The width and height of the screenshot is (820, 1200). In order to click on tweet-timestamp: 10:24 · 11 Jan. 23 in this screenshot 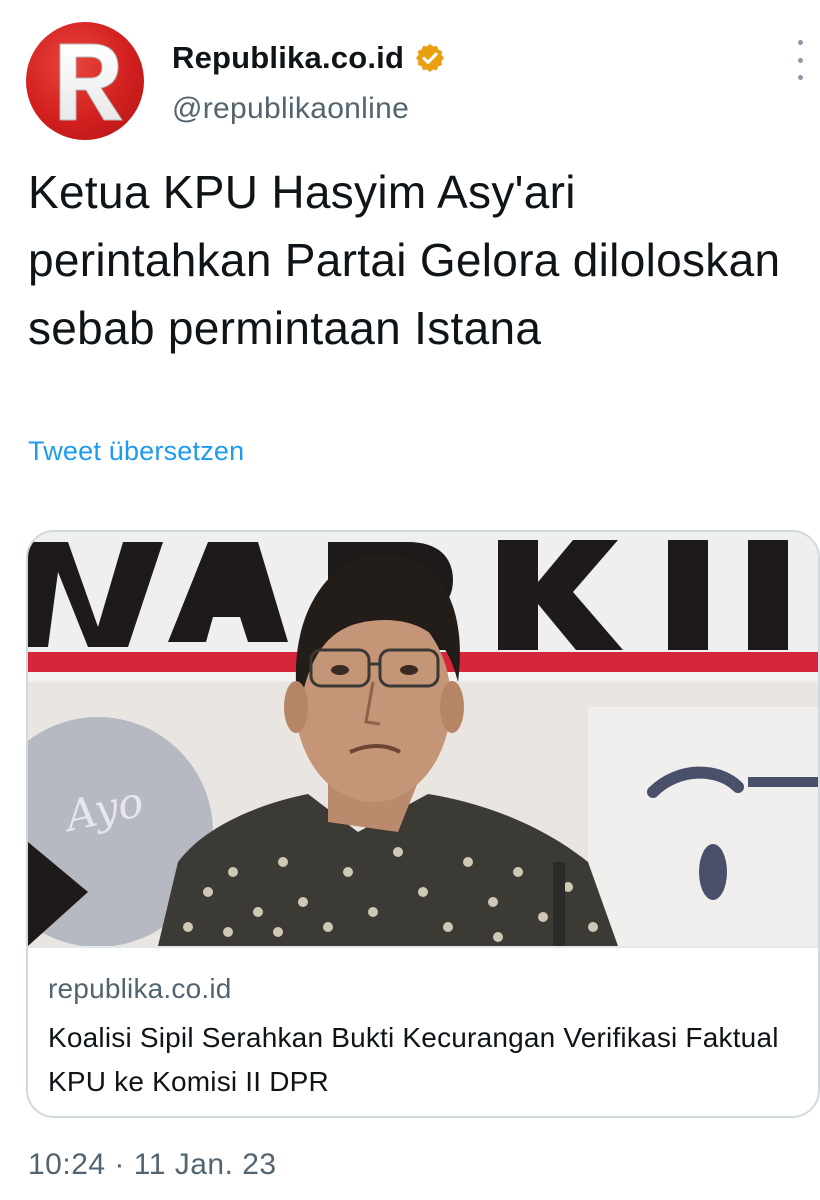, I will do `click(152, 1165)`.